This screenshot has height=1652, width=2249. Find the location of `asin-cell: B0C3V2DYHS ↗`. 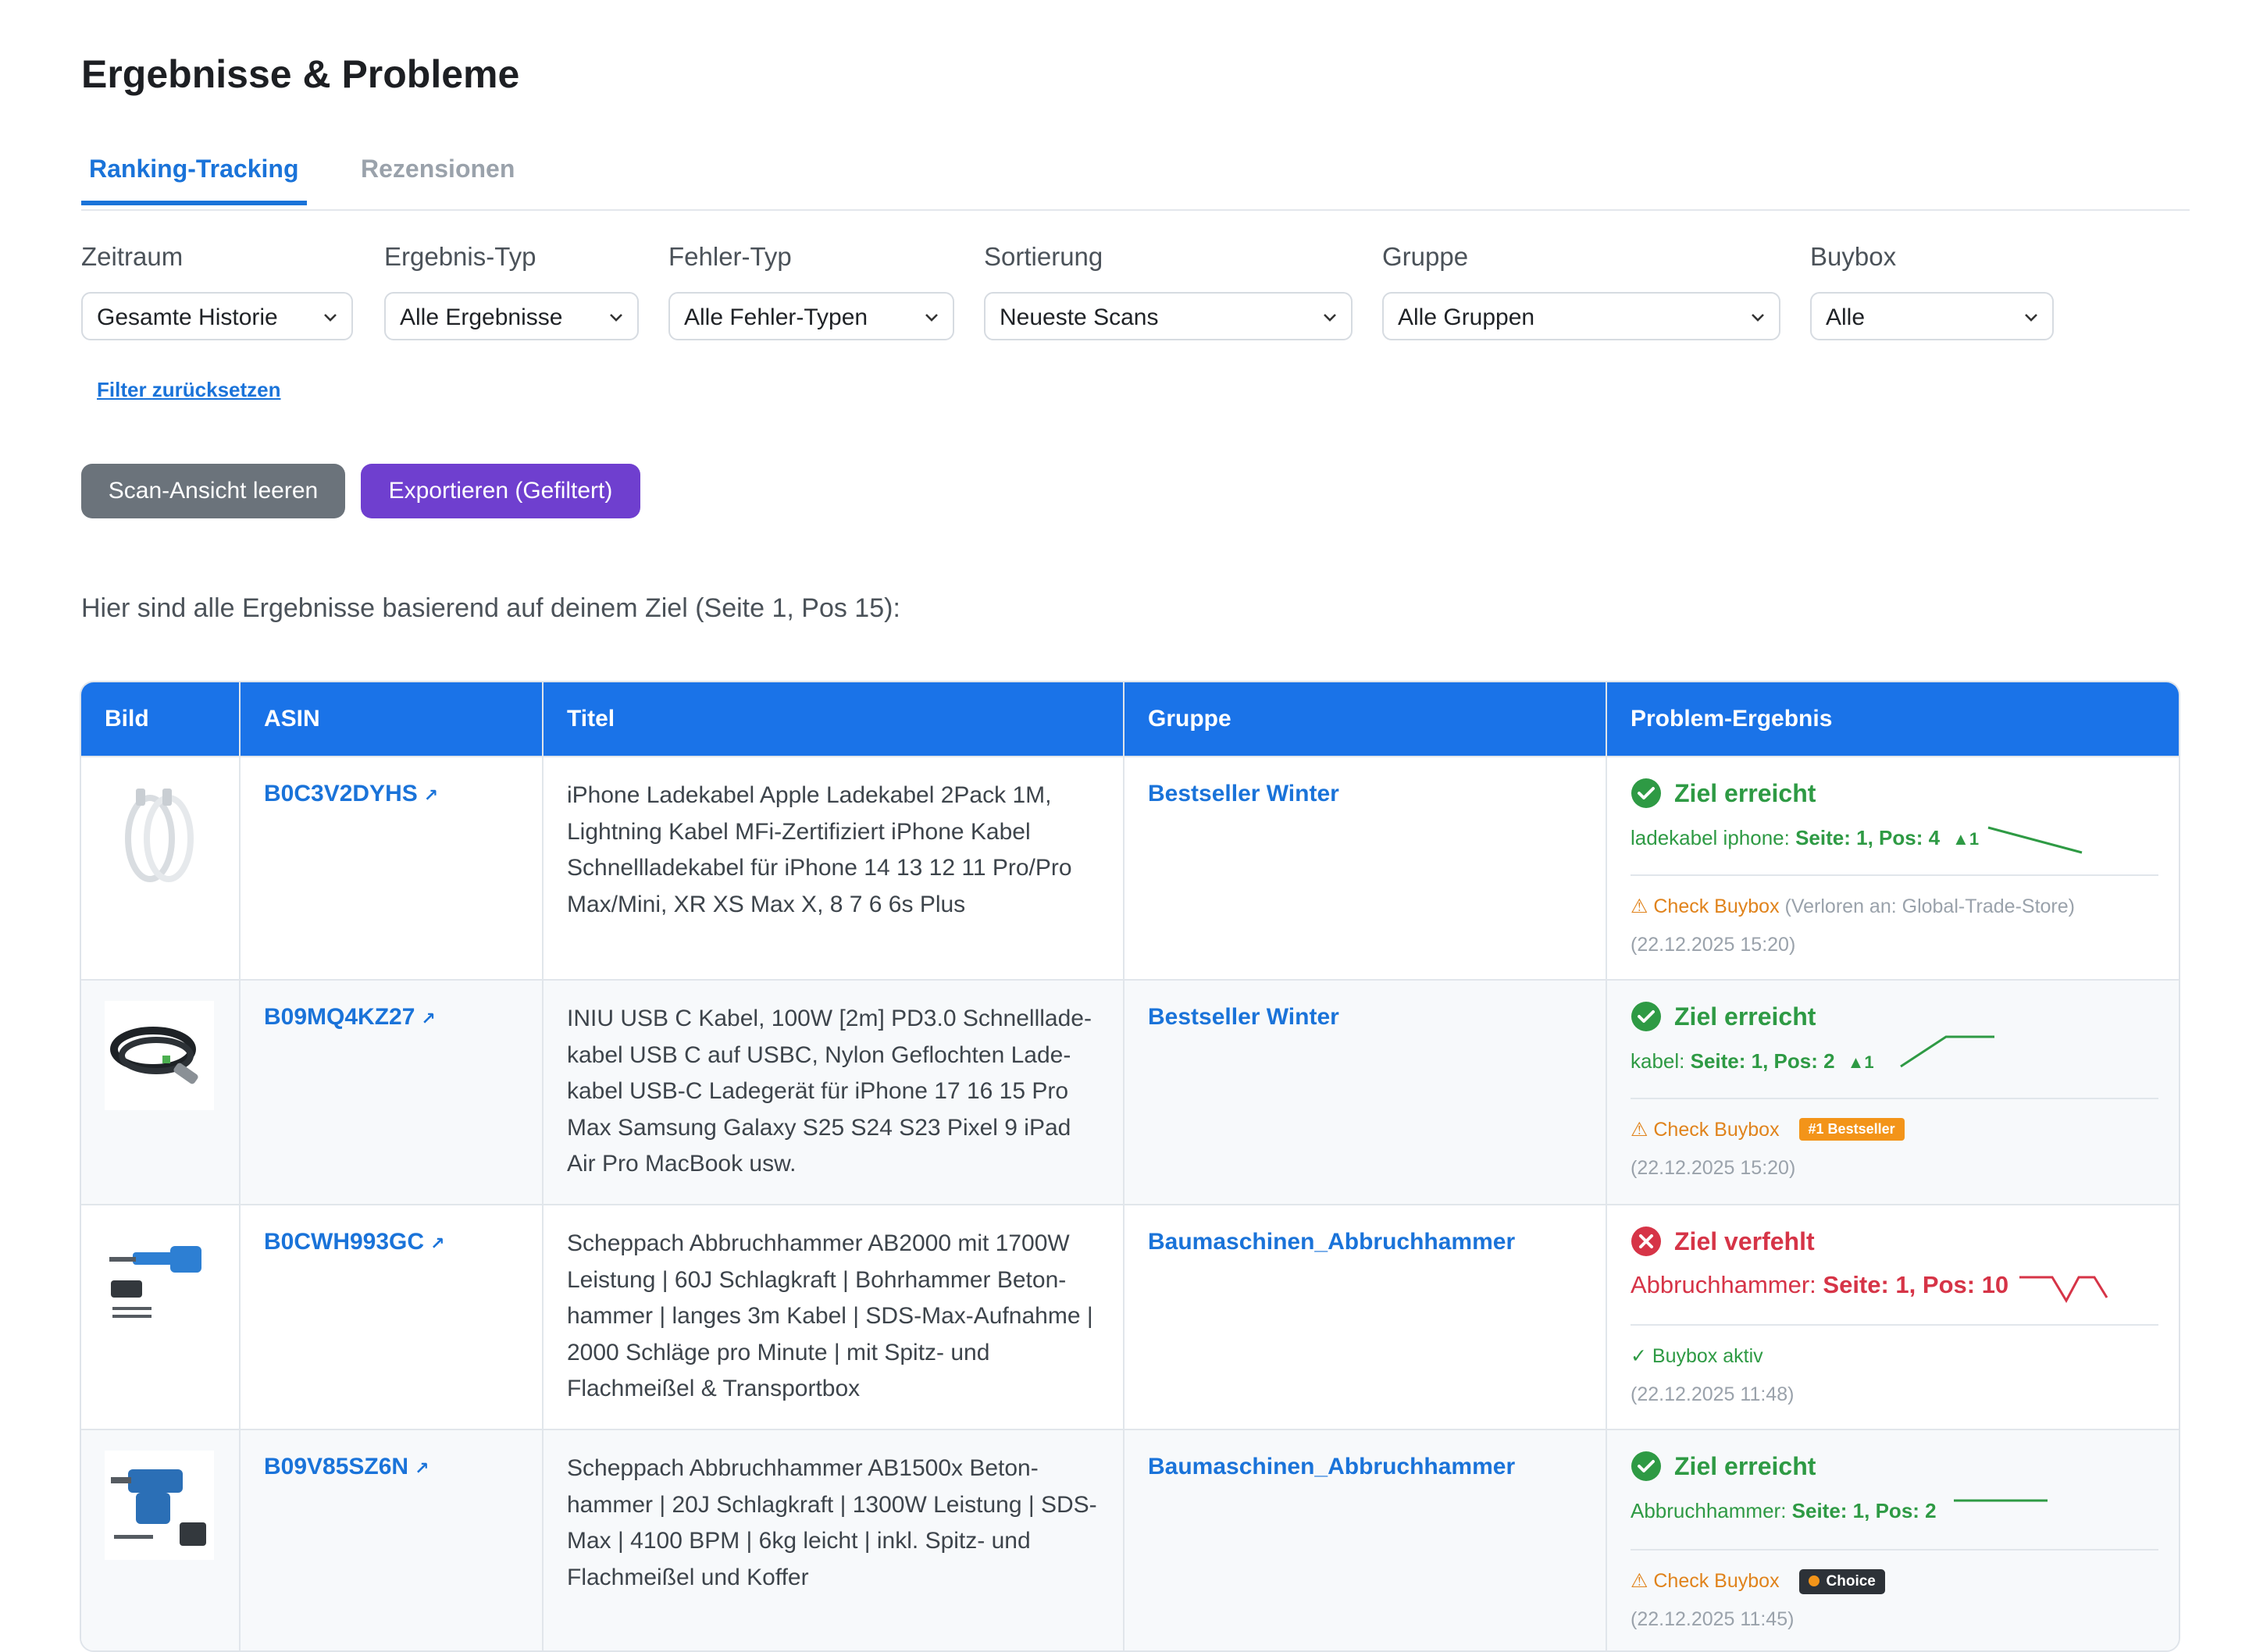

asin-cell: B0C3V2DYHS ↗ is located at coordinates (392, 869).